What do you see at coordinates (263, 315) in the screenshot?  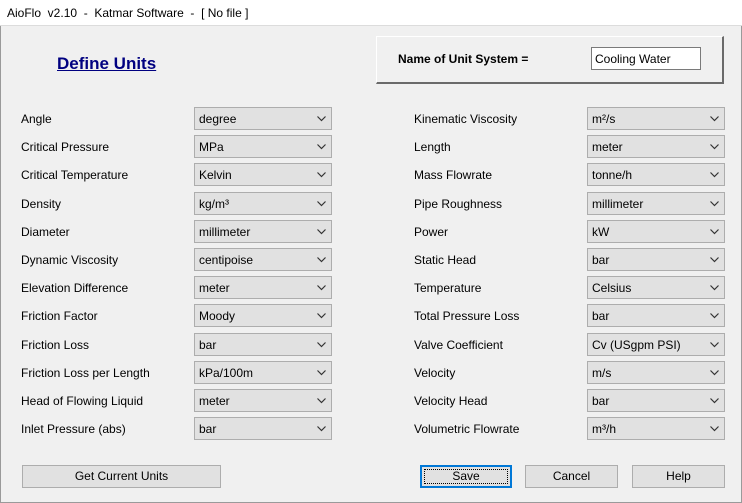 I see `left-unit-dropdown: Moody` at bounding box center [263, 315].